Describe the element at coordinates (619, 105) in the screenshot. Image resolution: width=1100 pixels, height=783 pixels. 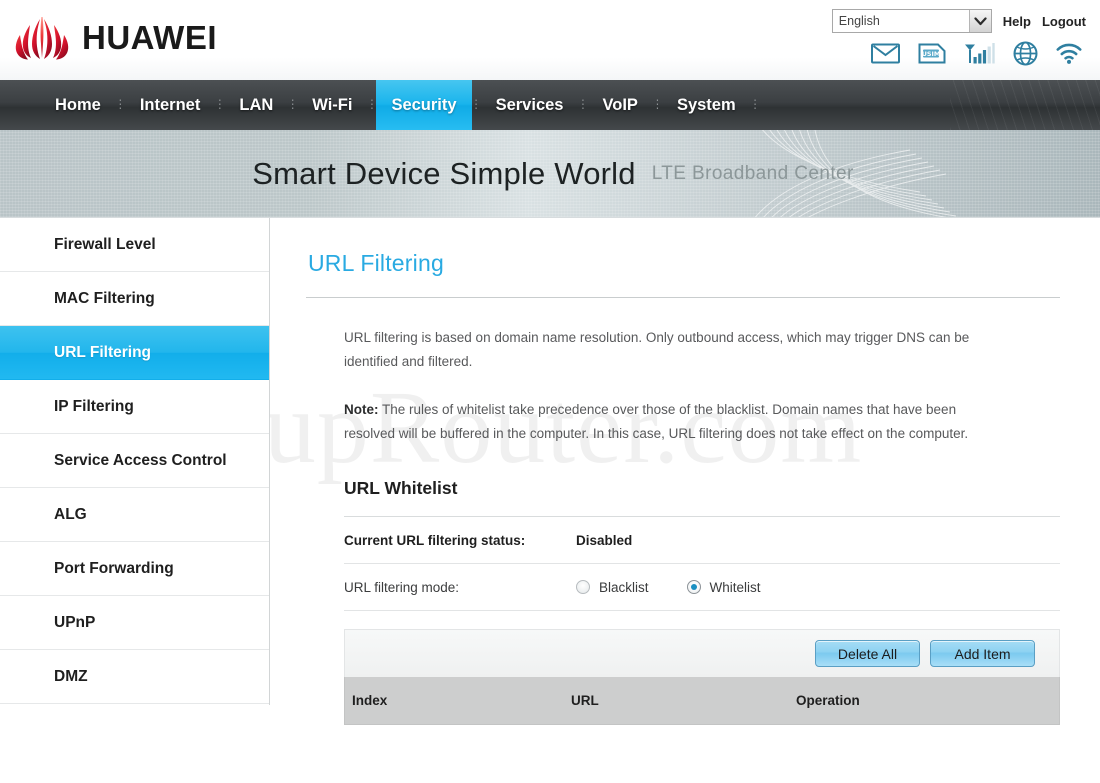
I see `nav-item-voip: VoIP` at that location.